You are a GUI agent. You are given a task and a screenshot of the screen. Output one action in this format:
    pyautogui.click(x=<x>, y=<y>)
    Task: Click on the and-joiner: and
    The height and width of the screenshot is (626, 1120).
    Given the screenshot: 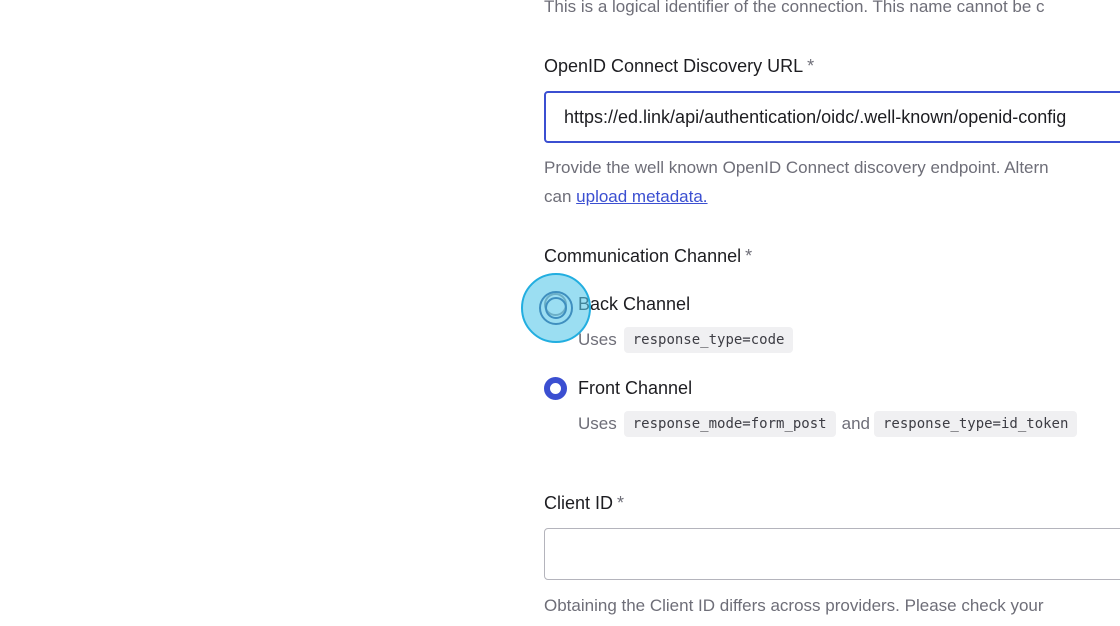 What is the action you would take?
    pyautogui.click(x=855, y=423)
    